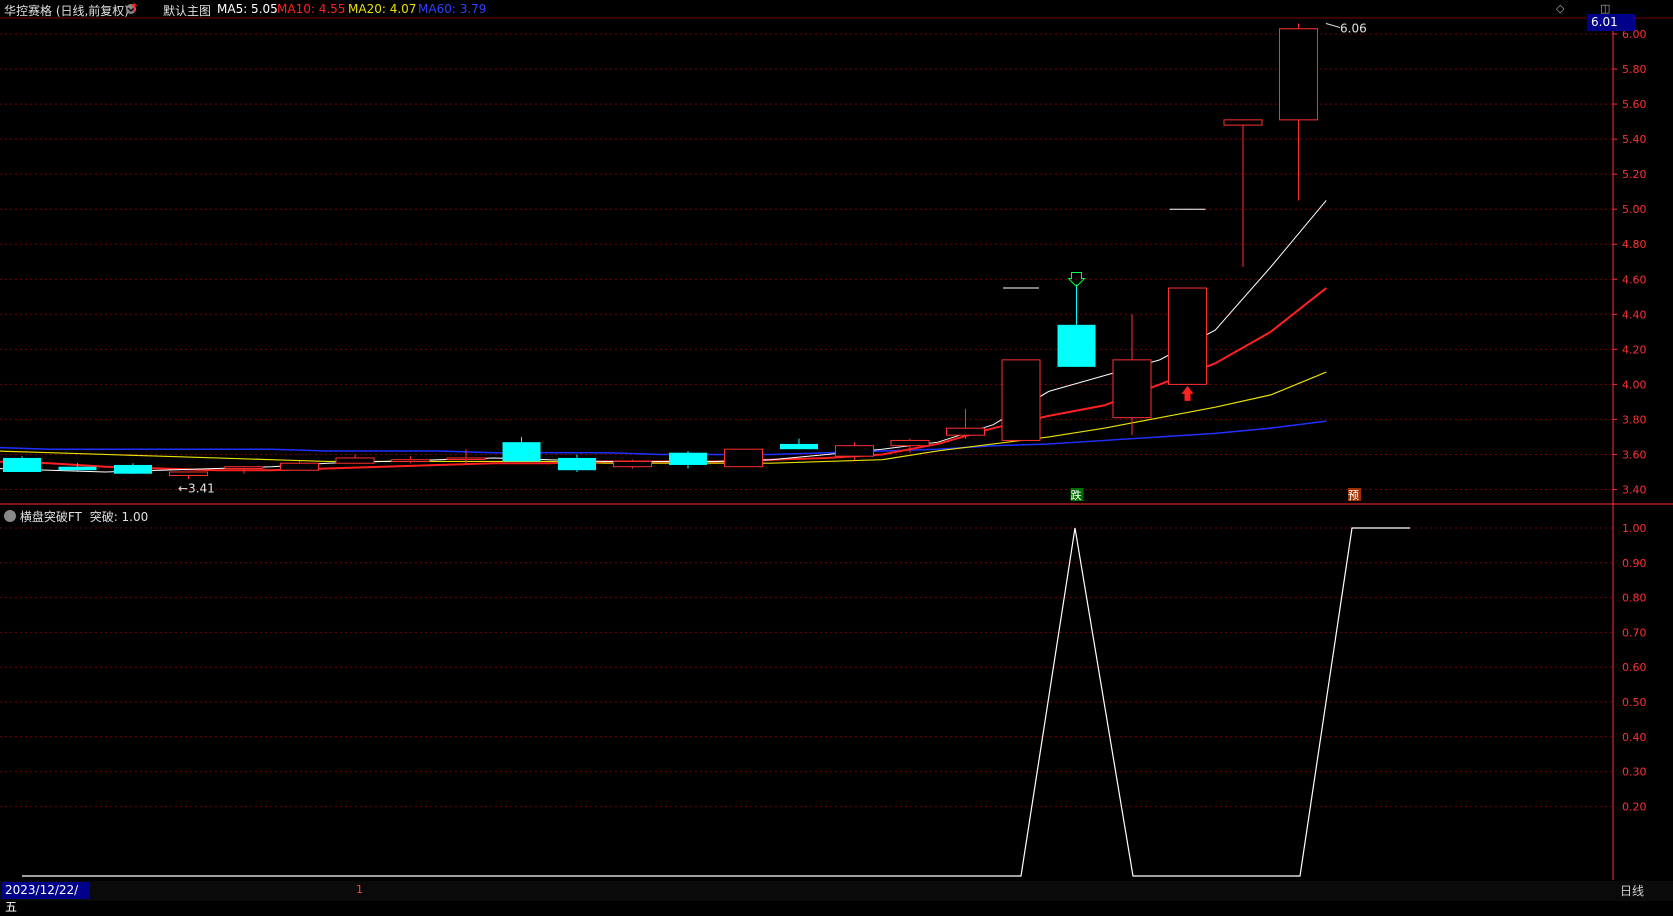 This screenshot has height=916, width=1673. I want to click on ma60-line, so click(663, 438).